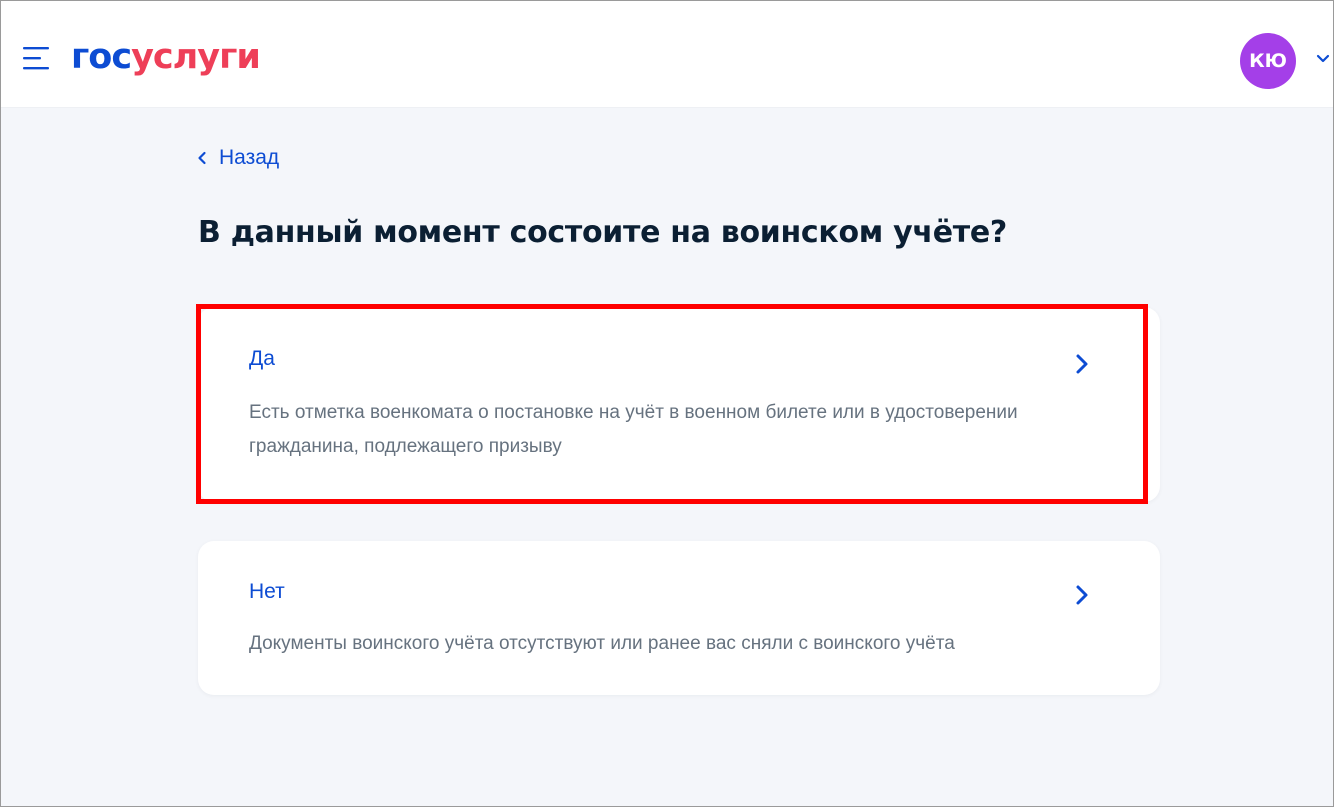 The width and height of the screenshot is (1334, 807). I want to click on logo-text-part2: услуги, so click(196, 57).